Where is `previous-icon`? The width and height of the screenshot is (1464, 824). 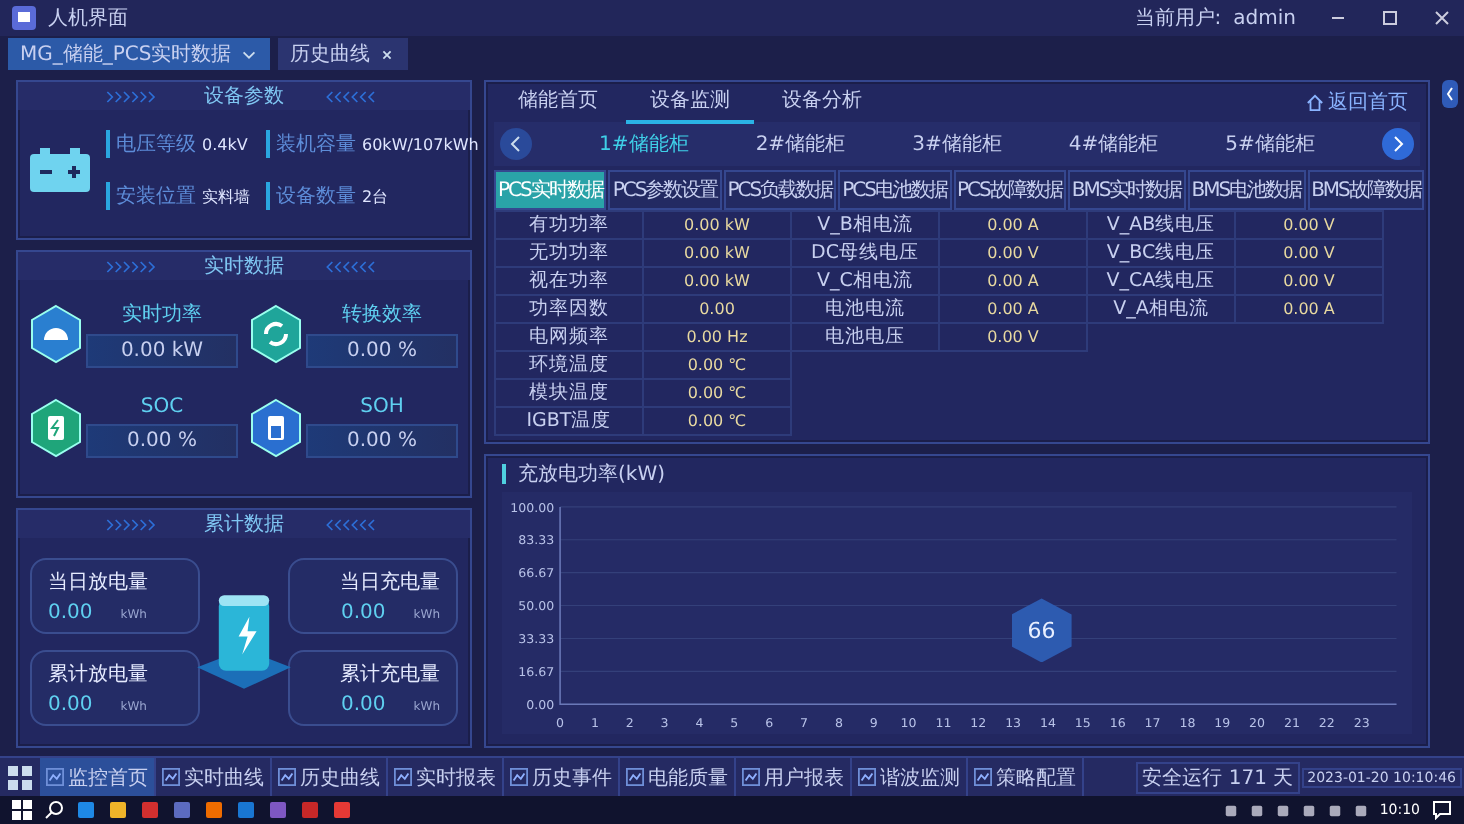 previous-icon is located at coordinates (516, 144).